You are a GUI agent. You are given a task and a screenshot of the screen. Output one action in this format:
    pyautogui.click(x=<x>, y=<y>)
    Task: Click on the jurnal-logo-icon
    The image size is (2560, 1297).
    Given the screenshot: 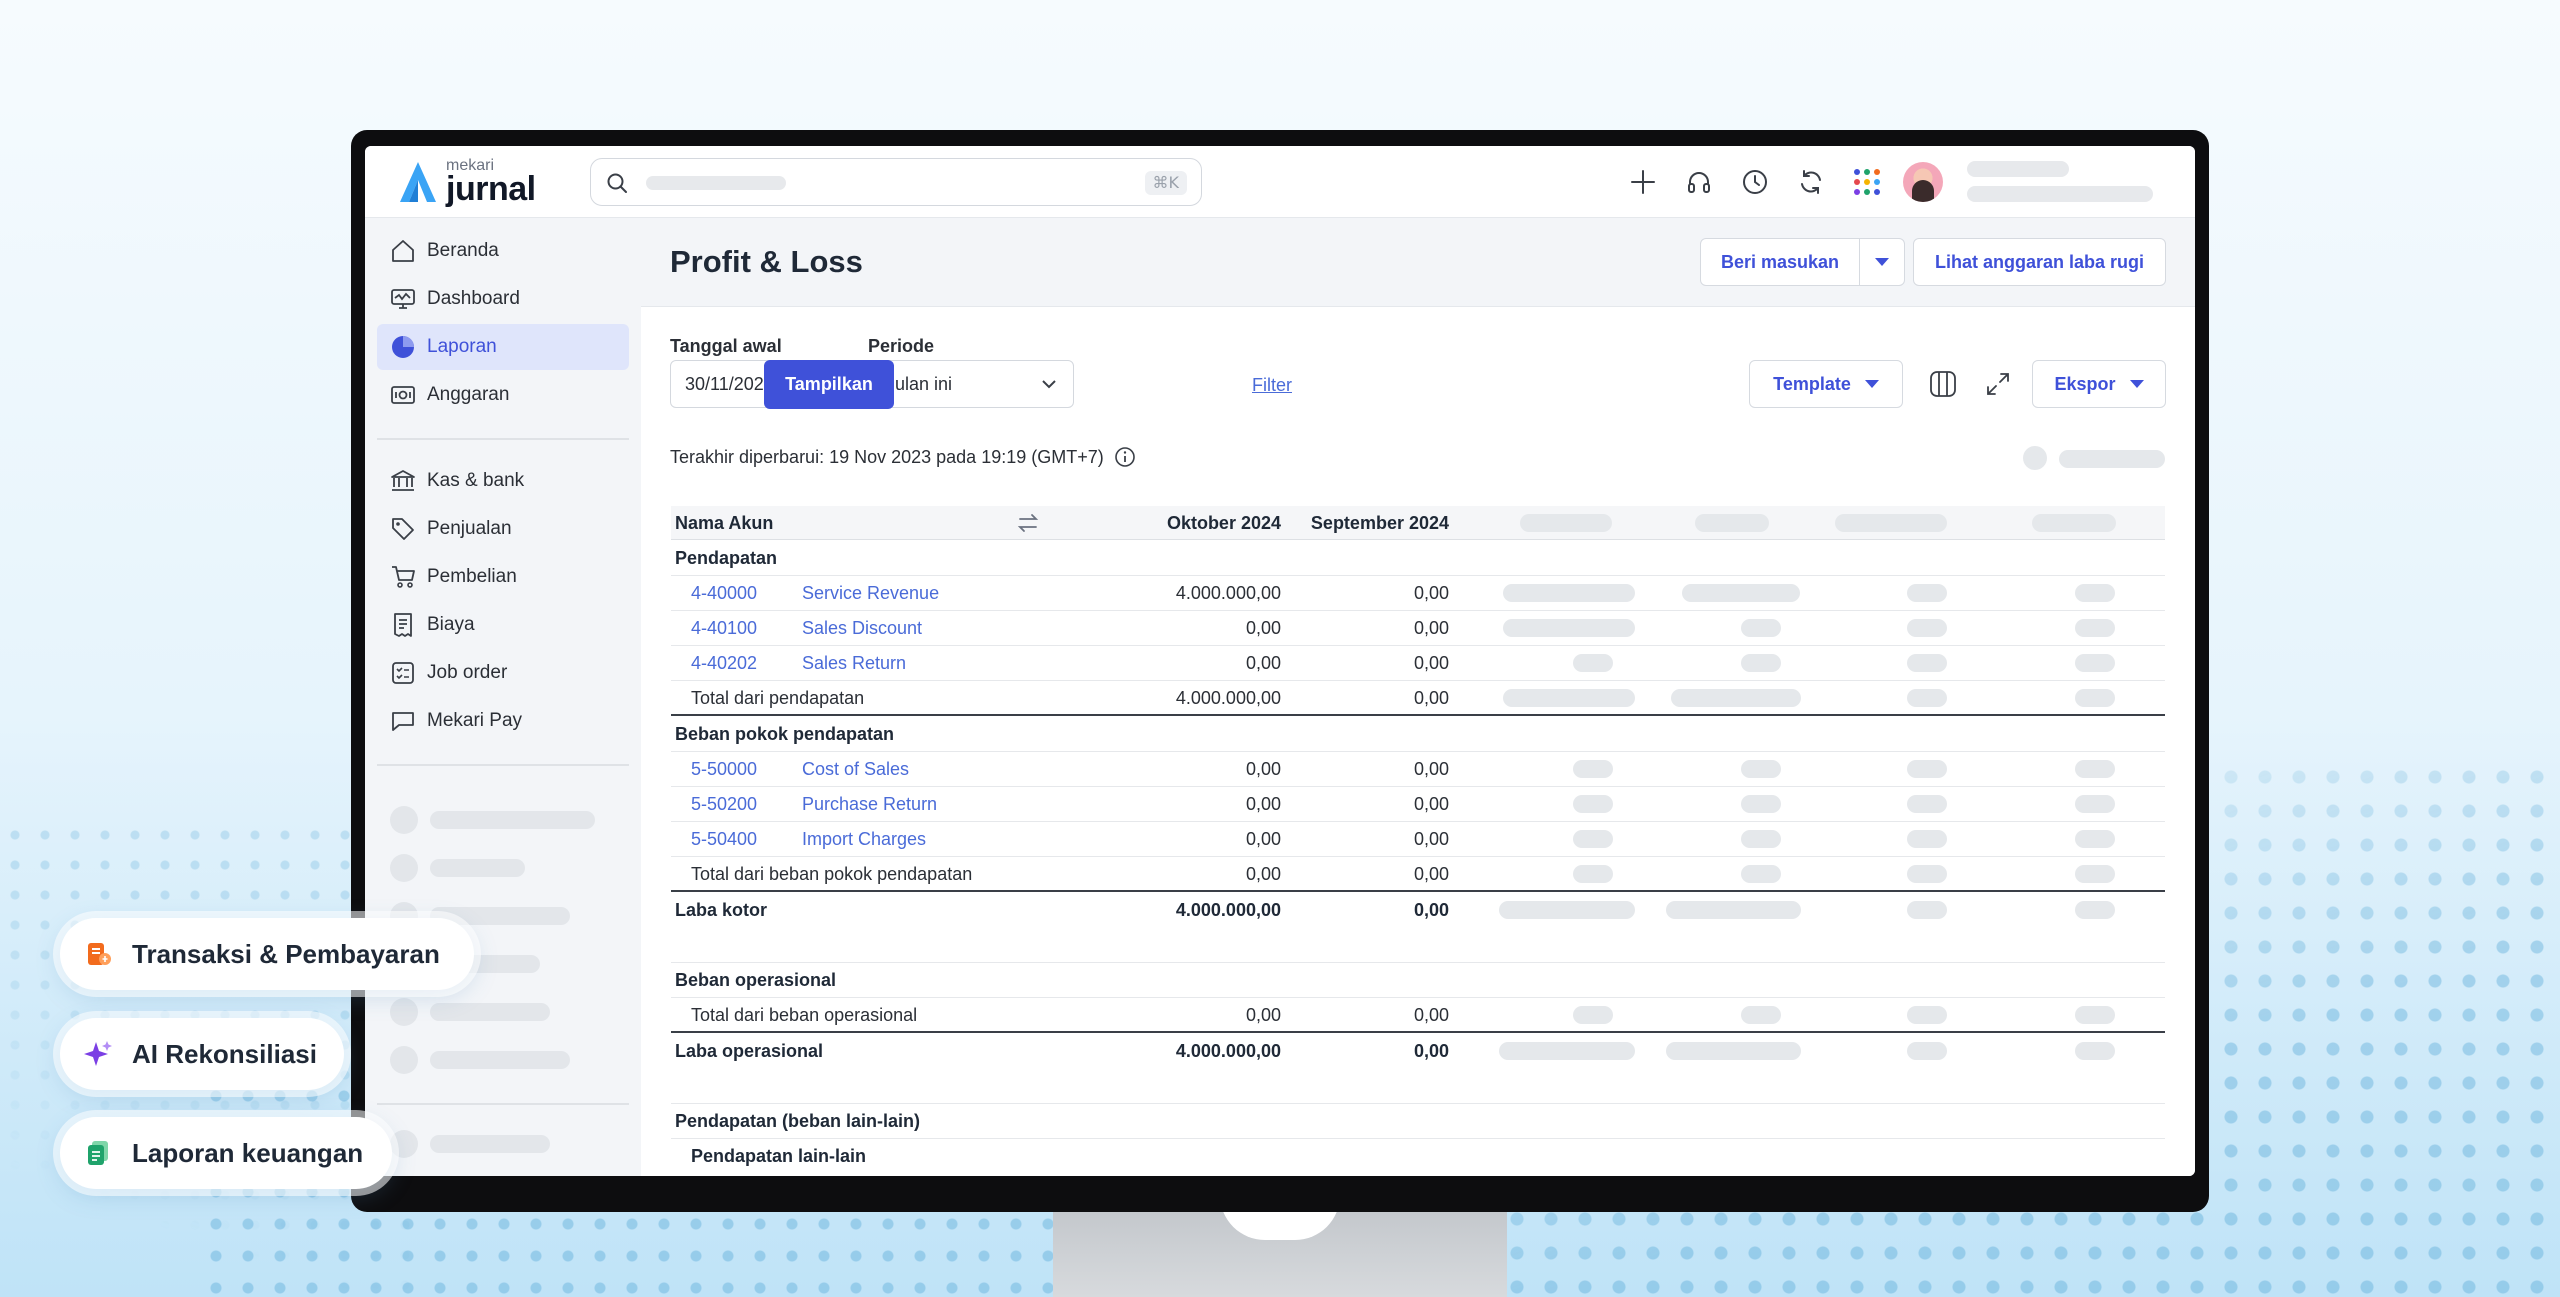 What is the action you would take?
    pyautogui.click(x=418, y=182)
    